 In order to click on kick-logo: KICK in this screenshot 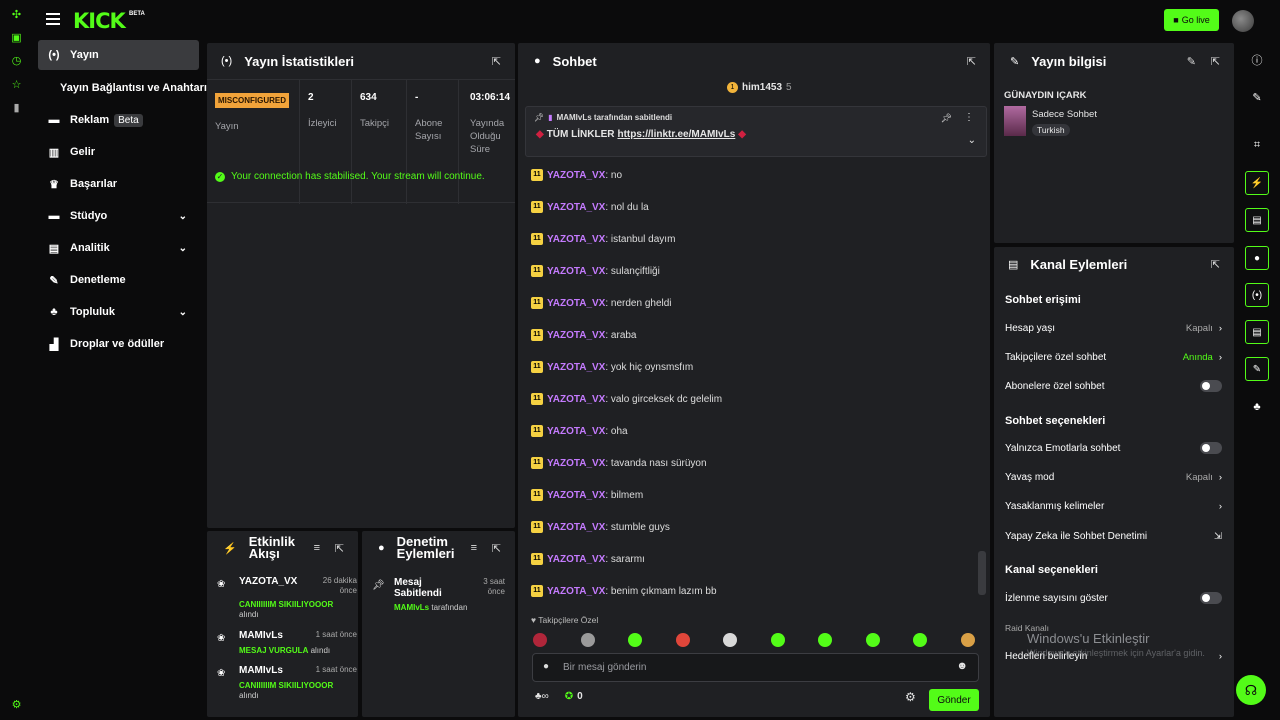, I will do `click(99, 21)`.